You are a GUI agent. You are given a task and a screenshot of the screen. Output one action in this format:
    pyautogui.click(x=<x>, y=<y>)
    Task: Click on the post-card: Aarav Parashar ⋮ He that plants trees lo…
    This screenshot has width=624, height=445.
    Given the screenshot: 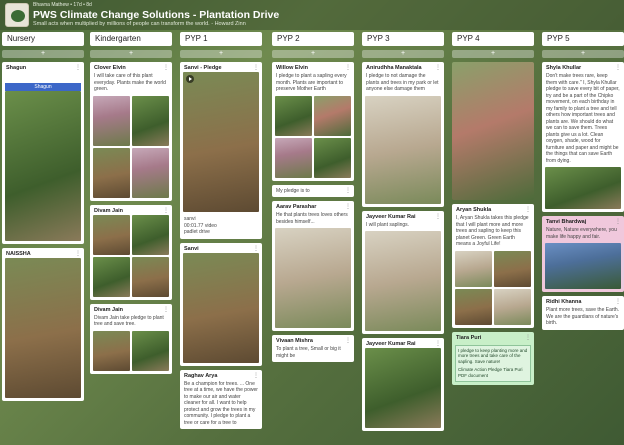 What is the action you would take?
    pyautogui.click(x=313, y=266)
    